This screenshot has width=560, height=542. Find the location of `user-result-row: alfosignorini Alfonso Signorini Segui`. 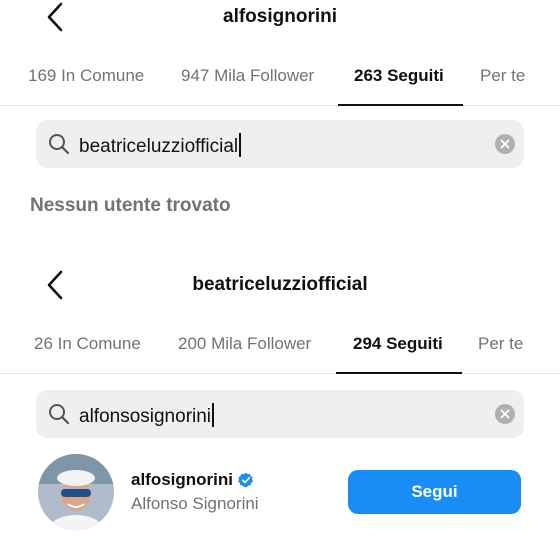

user-result-row: alfosignorini Alfonso Signorini Segui is located at coordinates (283, 492).